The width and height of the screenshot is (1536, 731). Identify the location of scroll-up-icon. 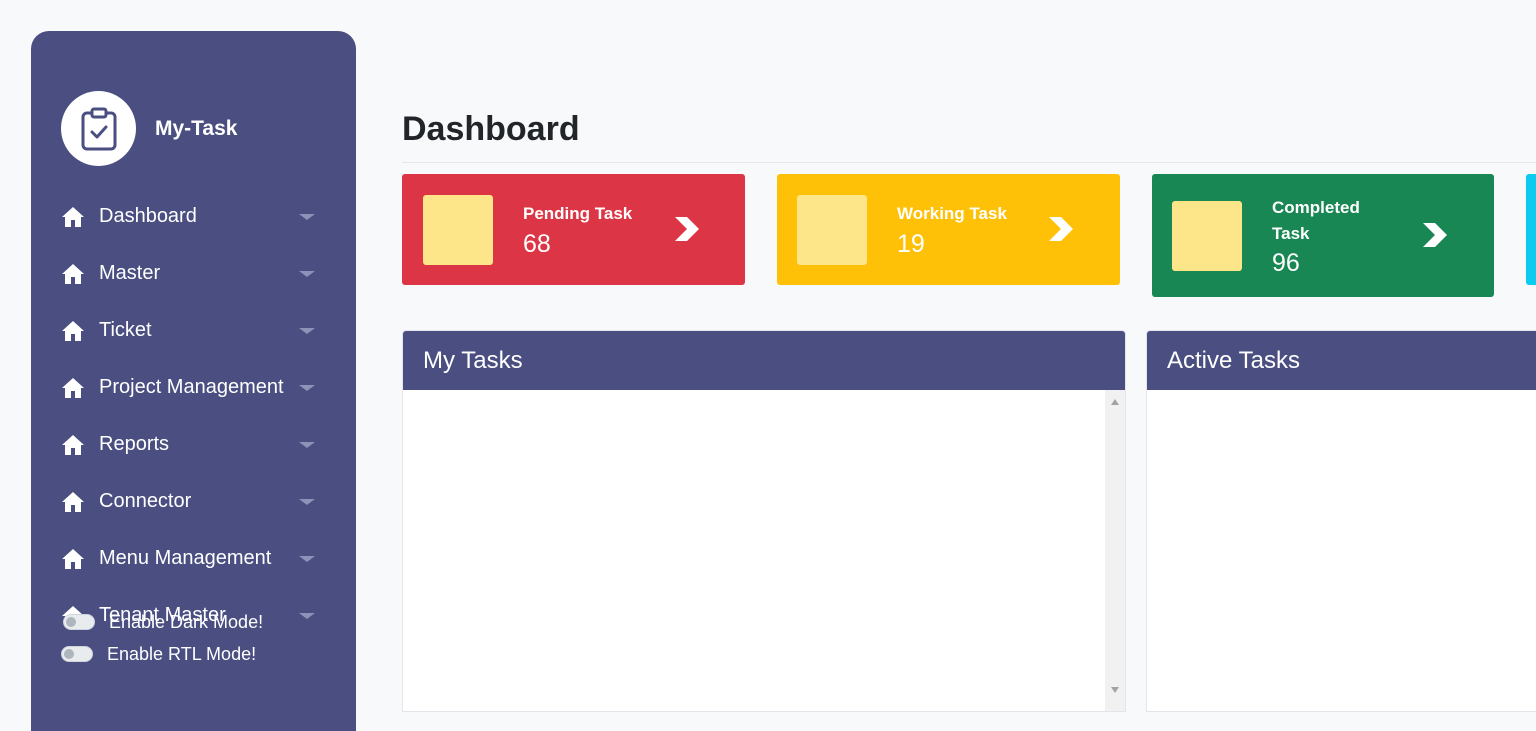
(1115, 402).